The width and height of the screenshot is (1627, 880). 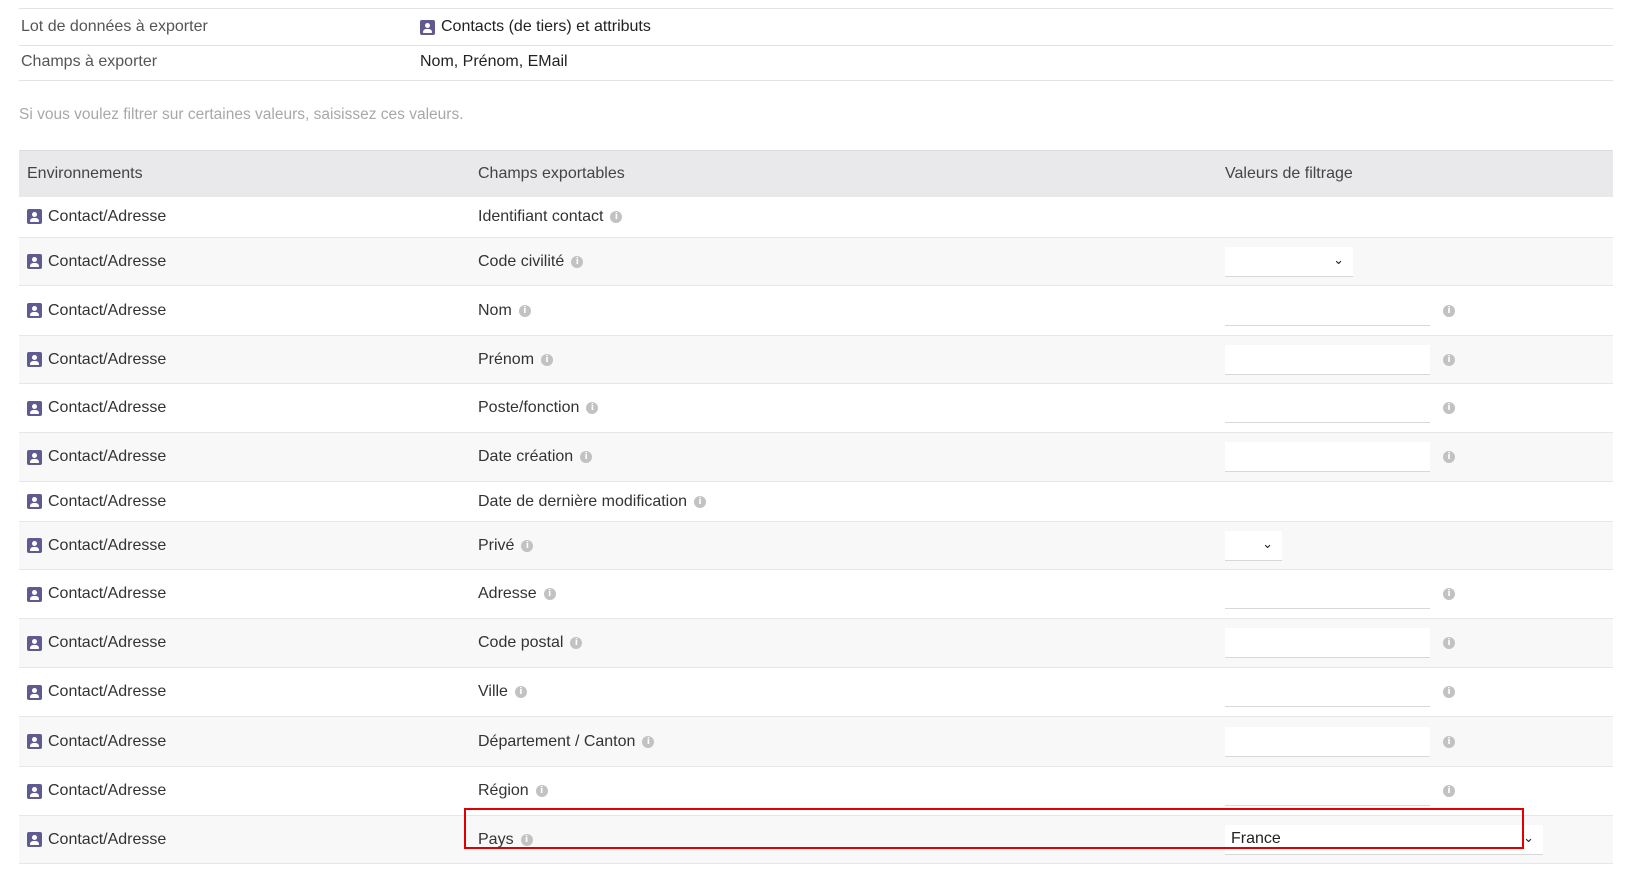 What do you see at coordinates (1327, 457) in the screenshot?
I see `date-creation-filter-input` at bounding box center [1327, 457].